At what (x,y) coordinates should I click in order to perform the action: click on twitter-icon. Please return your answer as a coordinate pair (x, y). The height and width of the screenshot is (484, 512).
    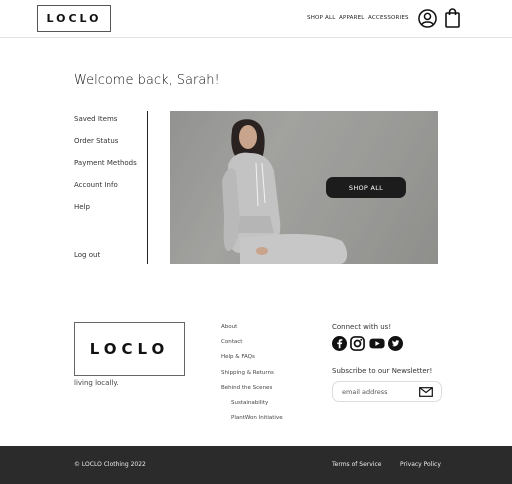
    Looking at the image, I should click on (395, 343).